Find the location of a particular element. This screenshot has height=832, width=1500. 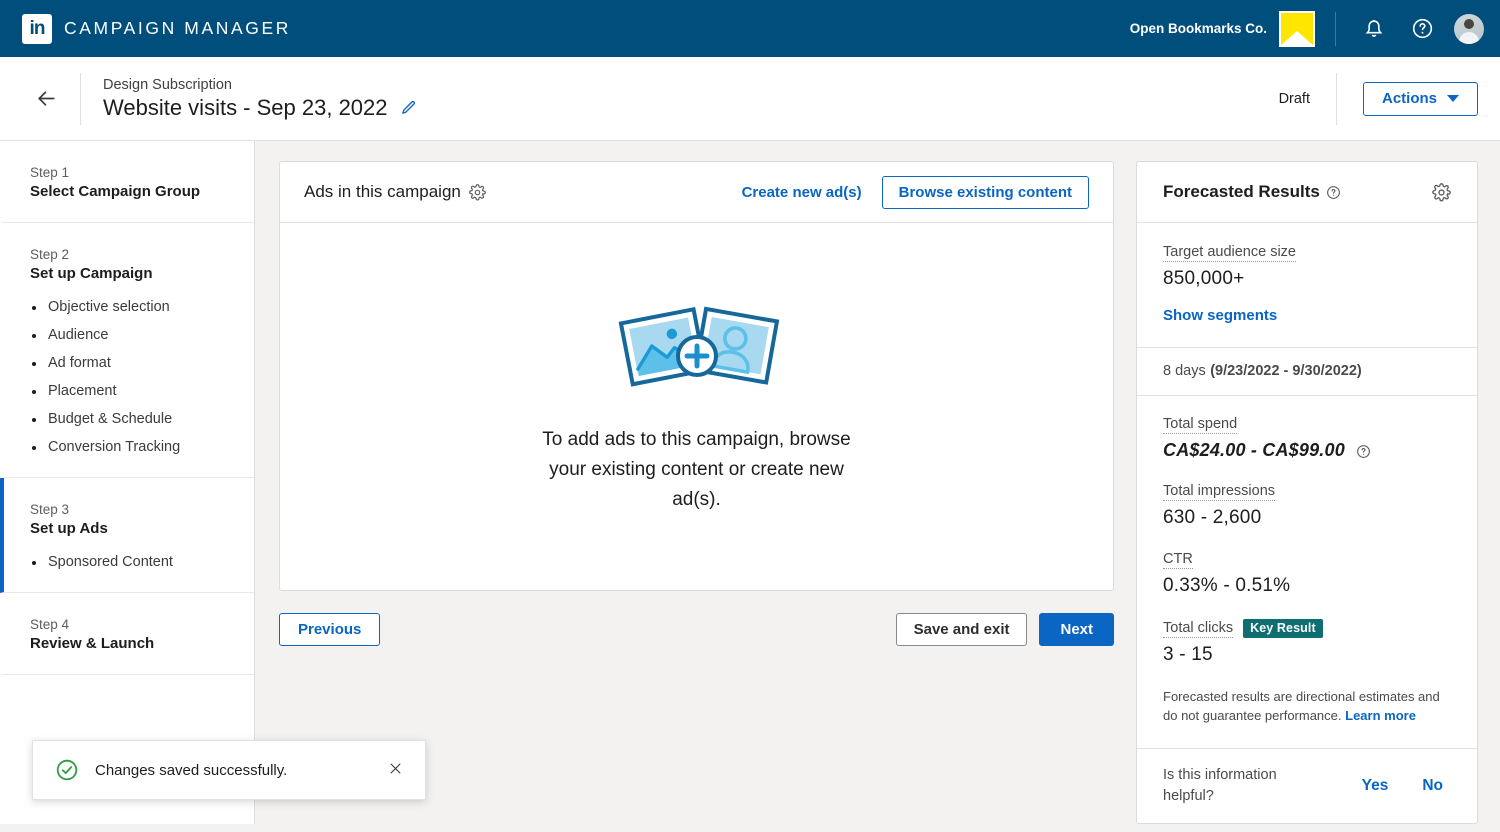

top-navigation-bar: in CAMPAIGN MANAGER Open Bookmarks Co. is located at coordinates (750, 28).